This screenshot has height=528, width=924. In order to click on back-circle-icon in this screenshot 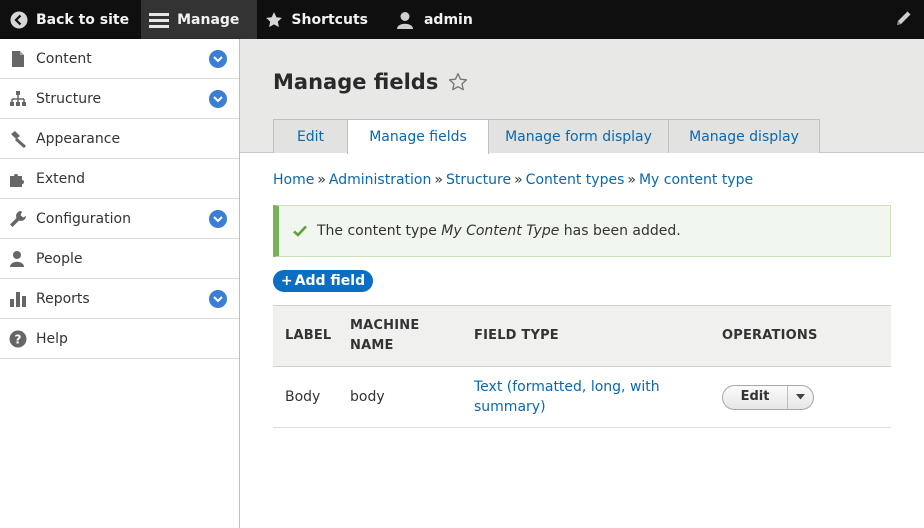, I will do `click(19, 20)`.